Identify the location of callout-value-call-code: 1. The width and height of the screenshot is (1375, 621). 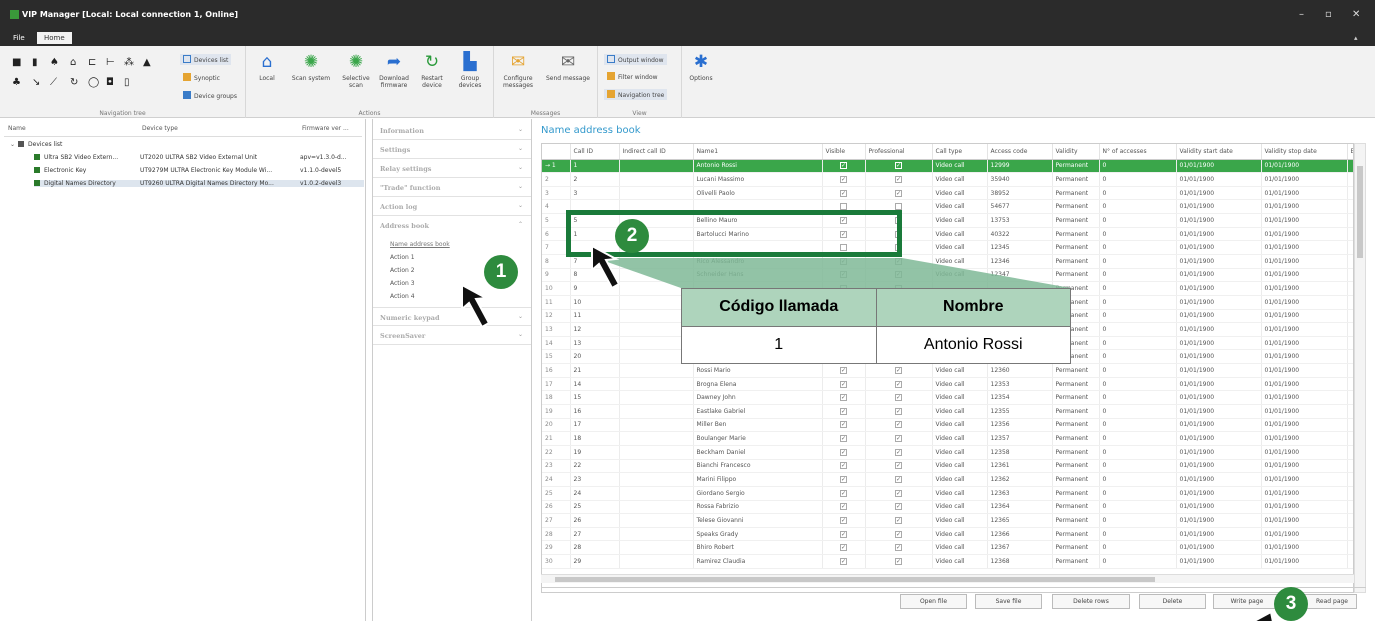
(779, 344).